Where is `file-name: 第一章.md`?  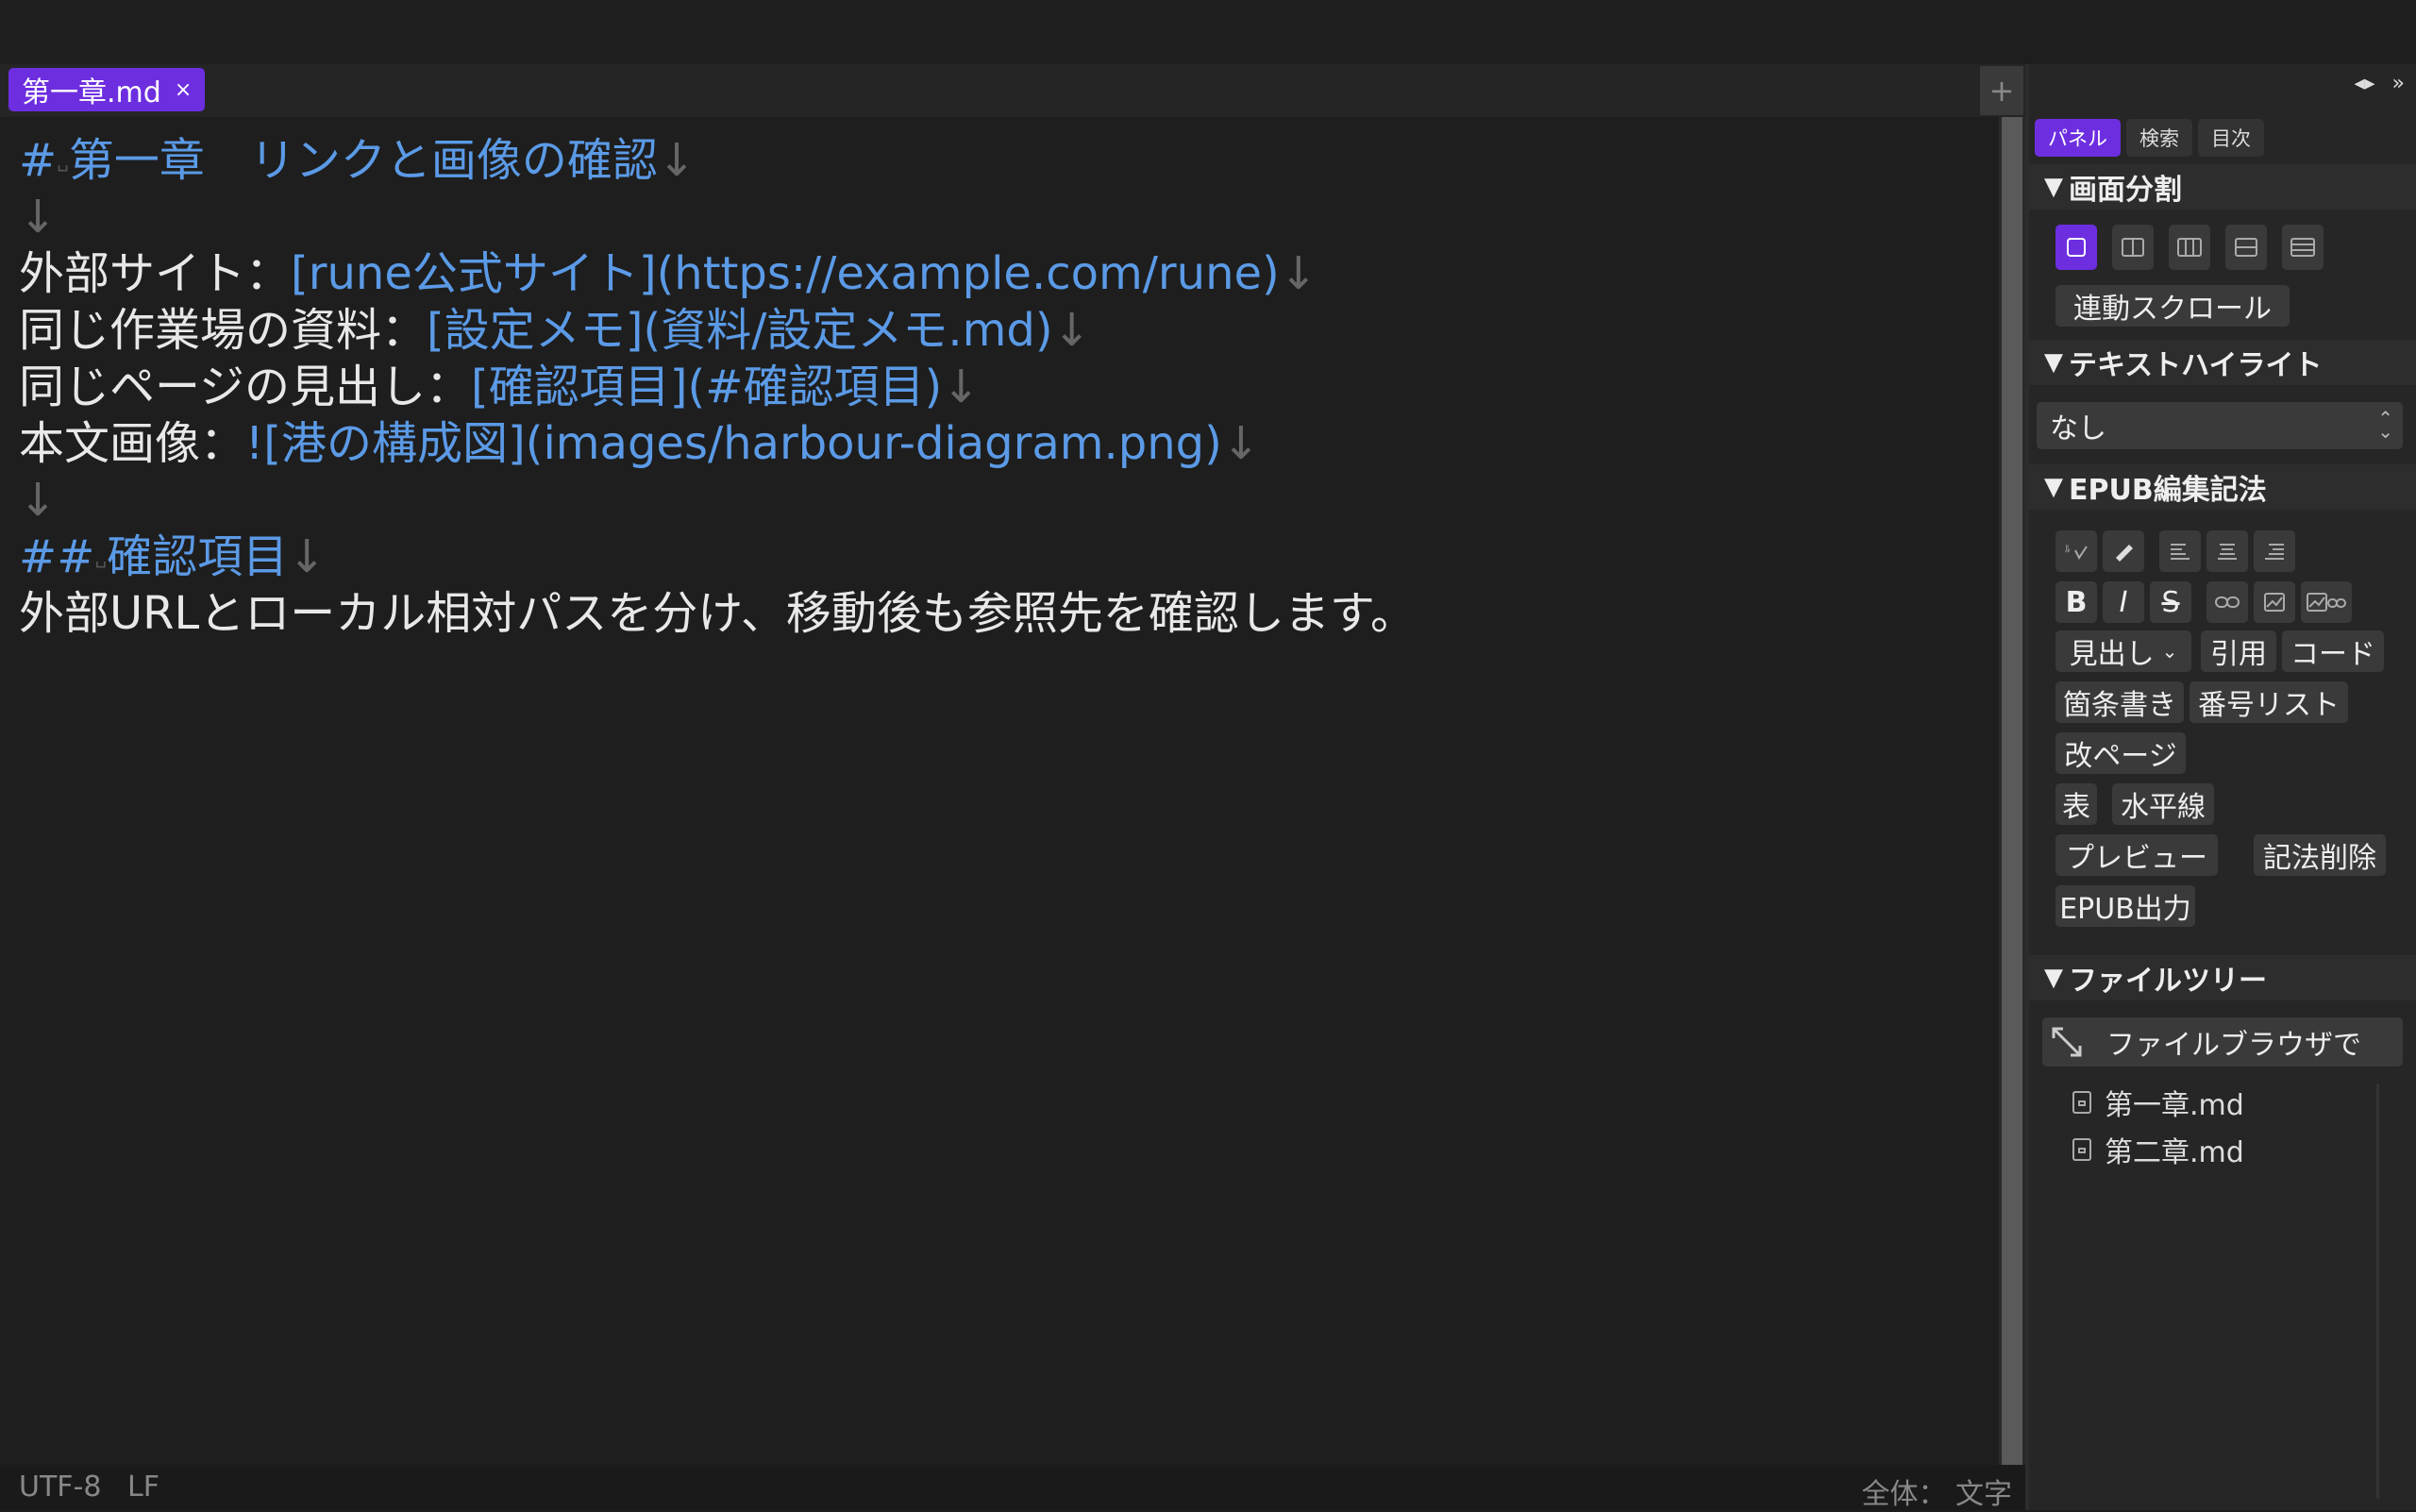 file-name: 第一章.md is located at coordinates (2174, 1105).